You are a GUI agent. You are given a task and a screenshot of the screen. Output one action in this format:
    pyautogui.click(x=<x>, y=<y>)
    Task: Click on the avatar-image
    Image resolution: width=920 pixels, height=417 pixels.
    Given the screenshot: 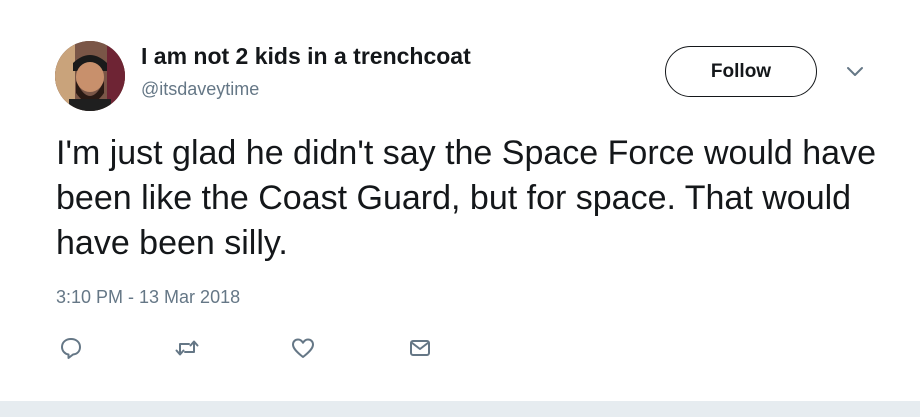 What is the action you would take?
    pyautogui.click(x=90, y=76)
    